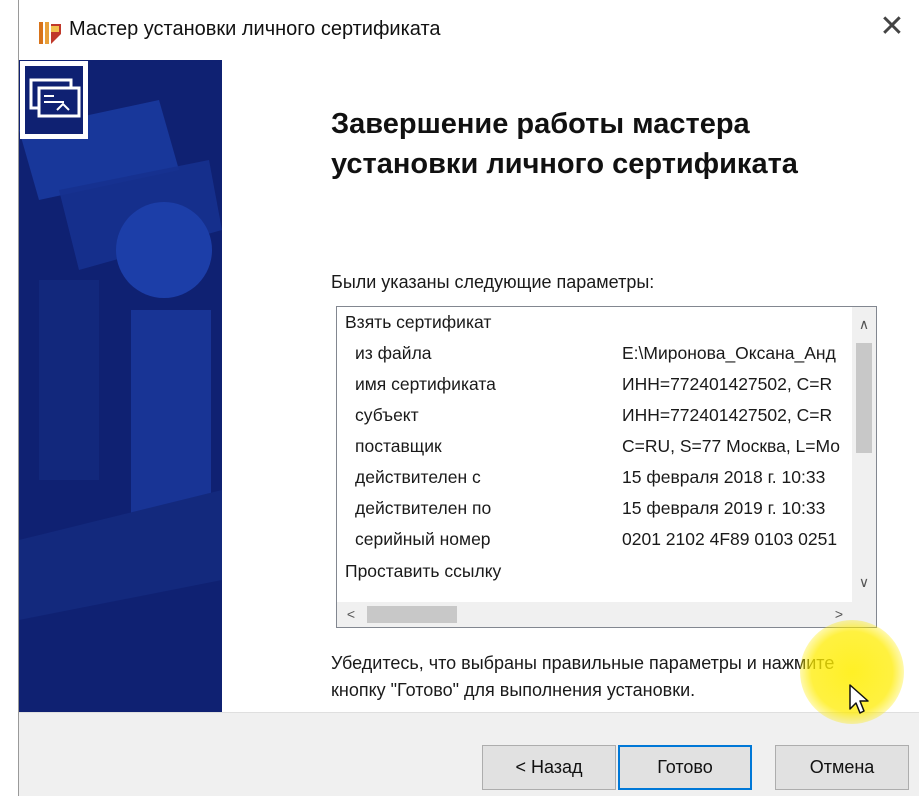 The width and height of the screenshot is (919, 796). What do you see at coordinates (54, 100) in the screenshot?
I see `certificate-icon` at bounding box center [54, 100].